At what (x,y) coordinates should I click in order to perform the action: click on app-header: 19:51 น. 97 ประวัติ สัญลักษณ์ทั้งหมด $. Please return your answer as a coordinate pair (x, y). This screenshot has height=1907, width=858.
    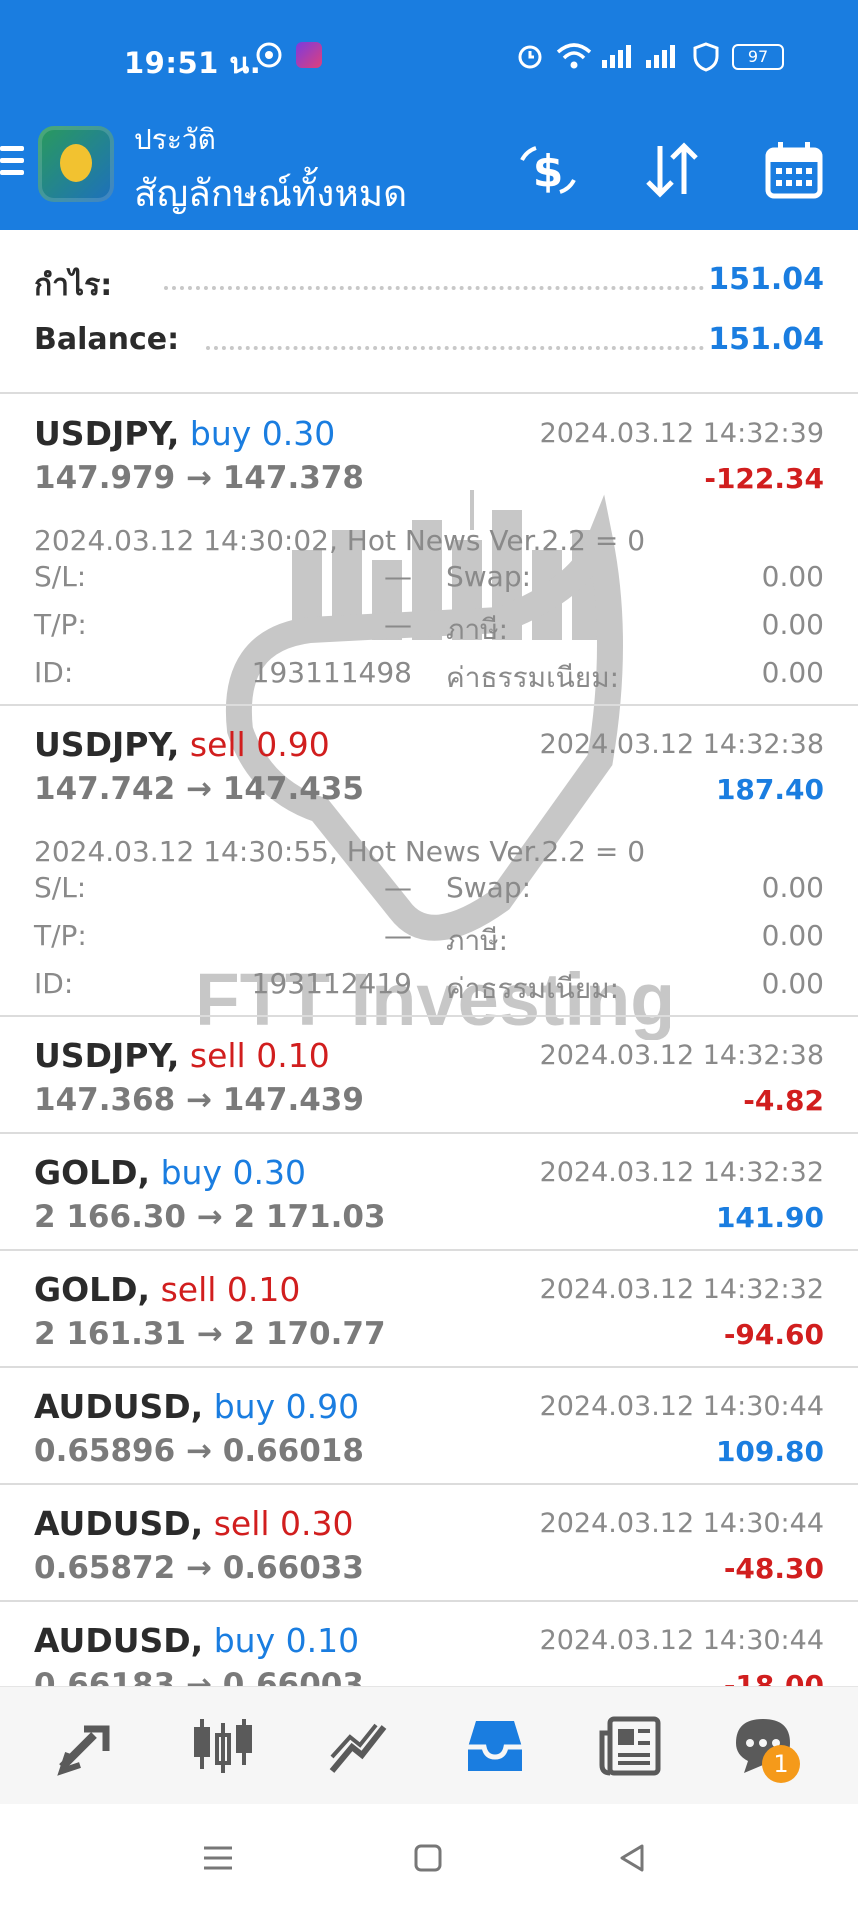
    Looking at the image, I should click on (429, 115).